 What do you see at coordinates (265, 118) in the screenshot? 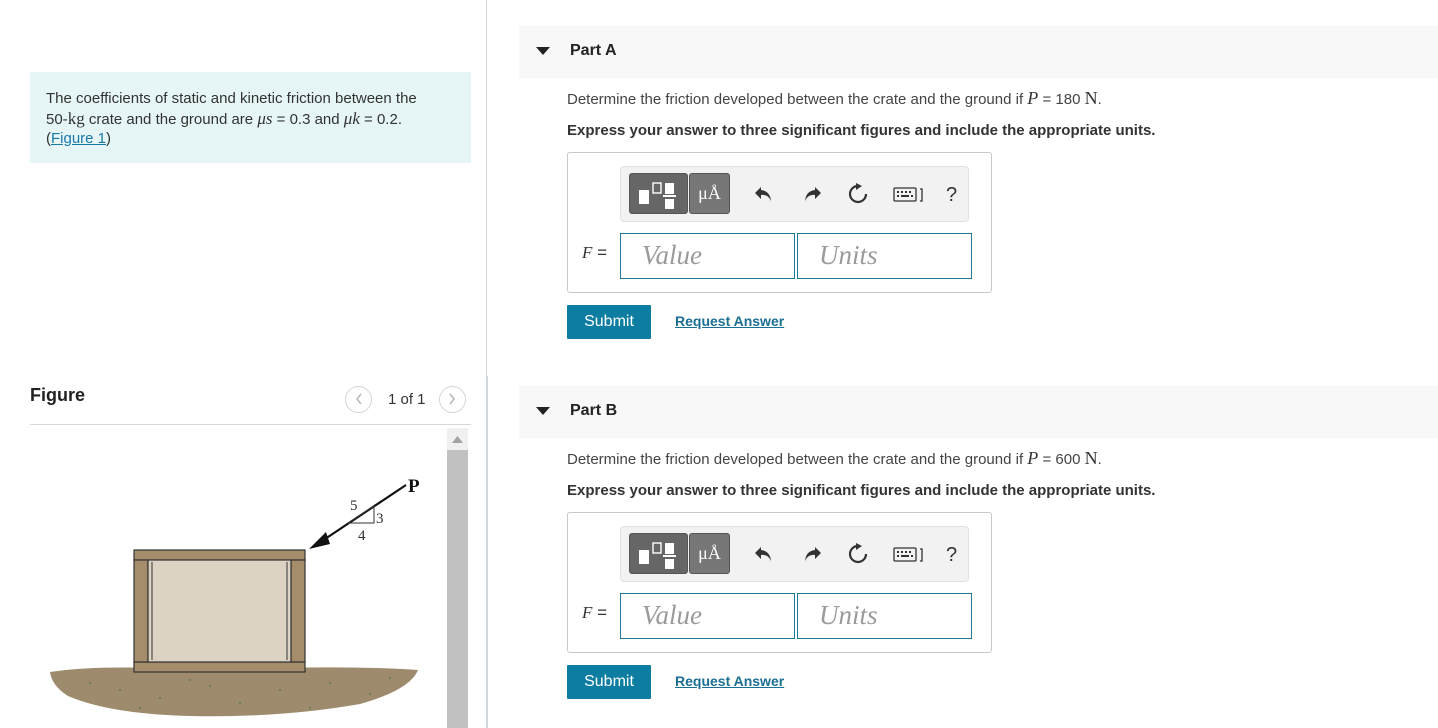
I see `mu-s-symbol: μs` at bounding box center [265, 118].